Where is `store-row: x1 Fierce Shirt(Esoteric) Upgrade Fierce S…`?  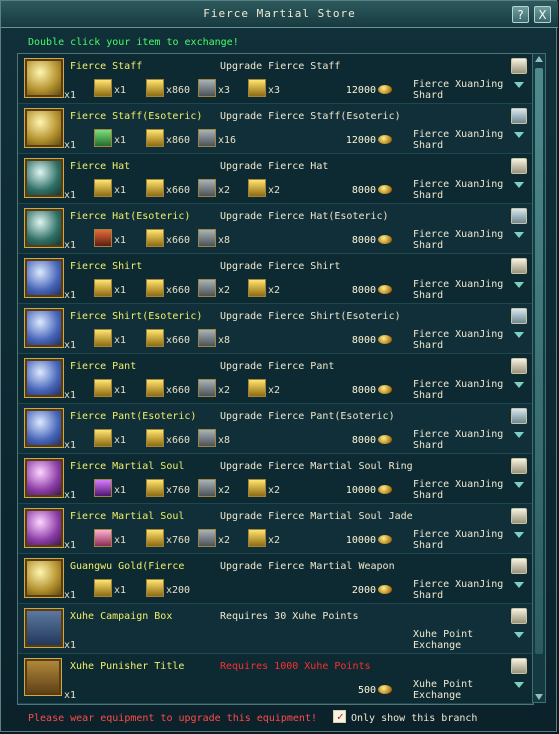
store-row: x1 Fierce Shirt(Esoteric) Upgrade Fierce S… is located at coordinates (275, 329).